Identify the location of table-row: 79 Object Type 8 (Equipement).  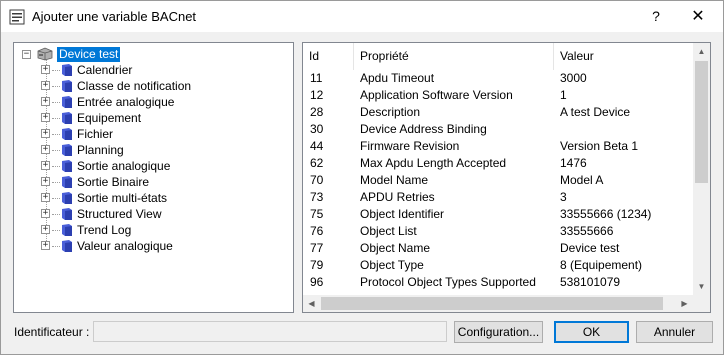
(498, 265).